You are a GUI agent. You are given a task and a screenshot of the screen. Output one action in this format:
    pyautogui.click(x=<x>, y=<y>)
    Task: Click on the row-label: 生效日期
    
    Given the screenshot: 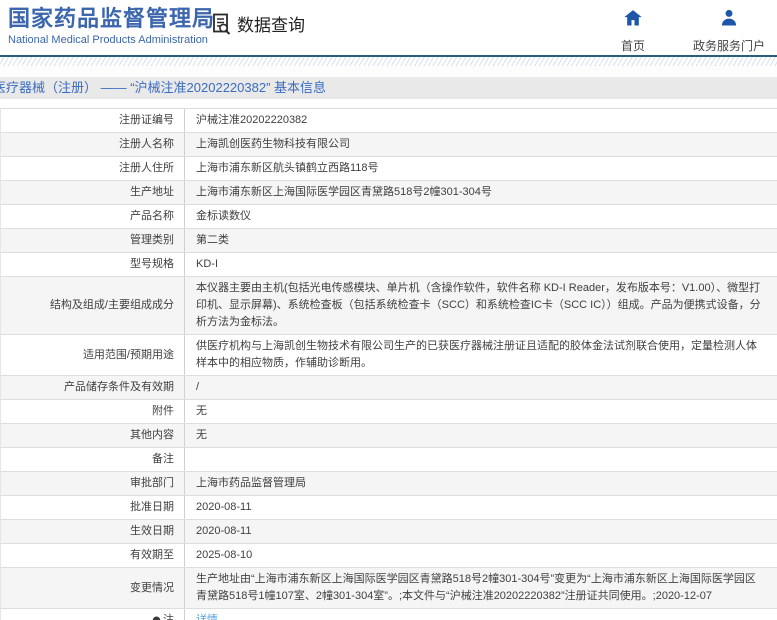 What is the action you would take?
    pyautogui.click(x=93, y=531)
    